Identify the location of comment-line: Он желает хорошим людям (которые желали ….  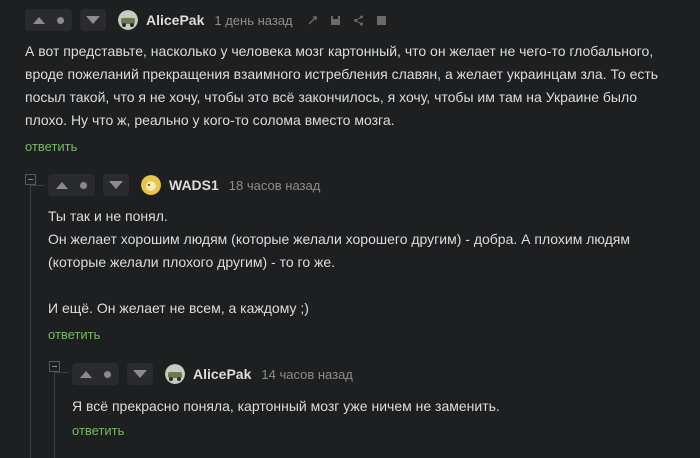
(339, 239).